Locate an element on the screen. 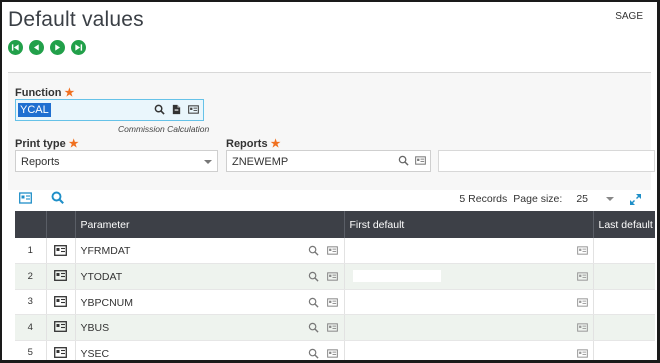 The image size is (660, 363). parameter-value: YBPCNUM is located at coordinates (107, 302).